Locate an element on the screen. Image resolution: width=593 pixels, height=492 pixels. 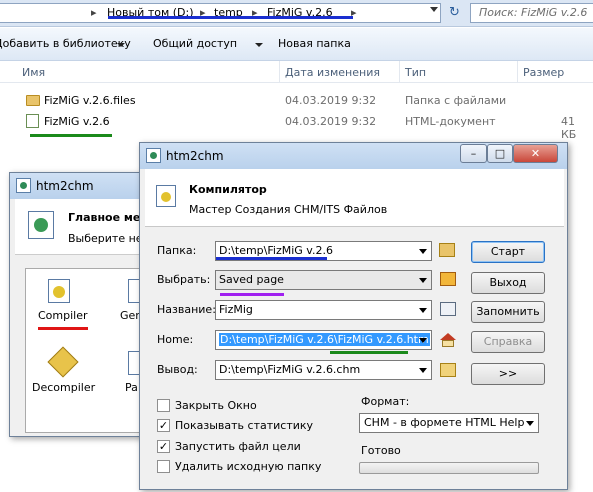
show-stats-checkbox: ✓ is located at coordinates (163, 425).